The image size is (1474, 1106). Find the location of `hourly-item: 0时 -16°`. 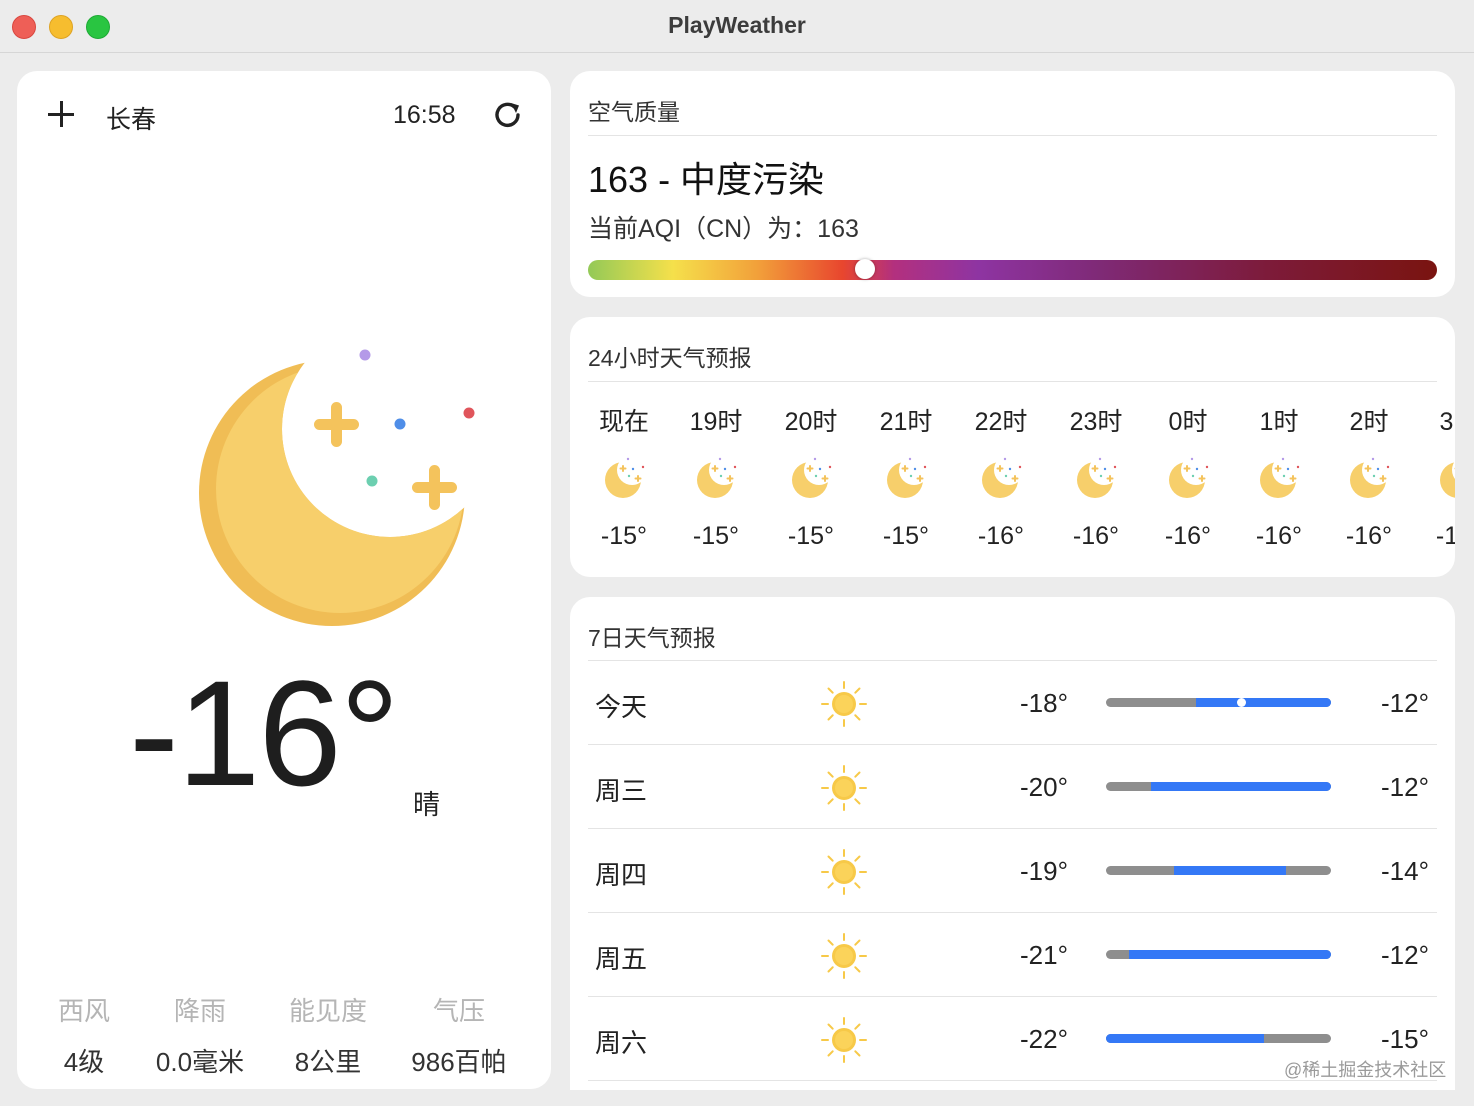

hourly-item: 0时 -16° is located at coordinates (1188, 476).